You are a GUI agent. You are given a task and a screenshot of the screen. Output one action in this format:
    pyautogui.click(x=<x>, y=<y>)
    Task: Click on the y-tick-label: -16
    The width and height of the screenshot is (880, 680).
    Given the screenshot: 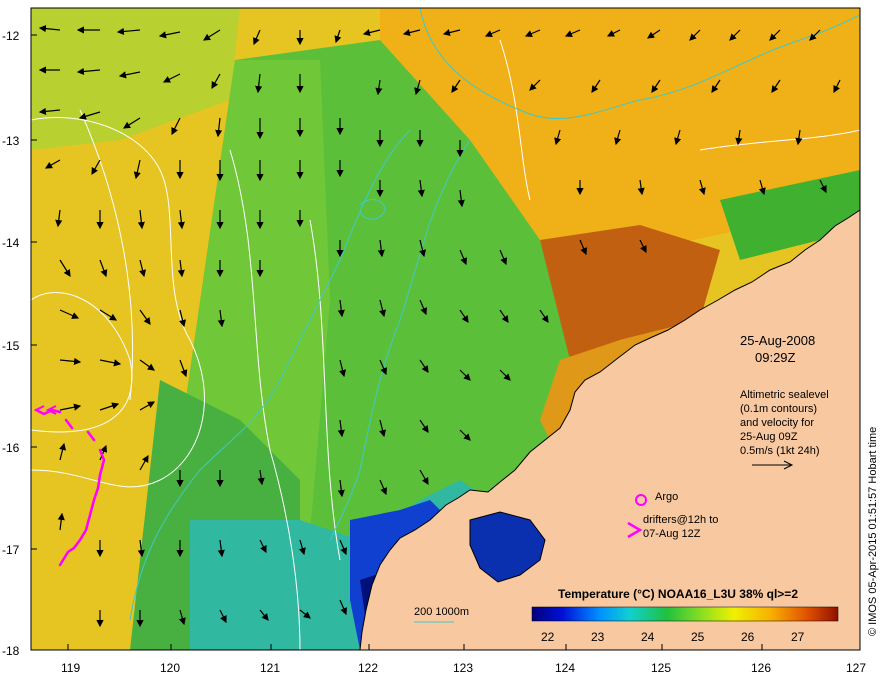 What is the action you would take?
    pyautogui.click(x=11, y=448)
    